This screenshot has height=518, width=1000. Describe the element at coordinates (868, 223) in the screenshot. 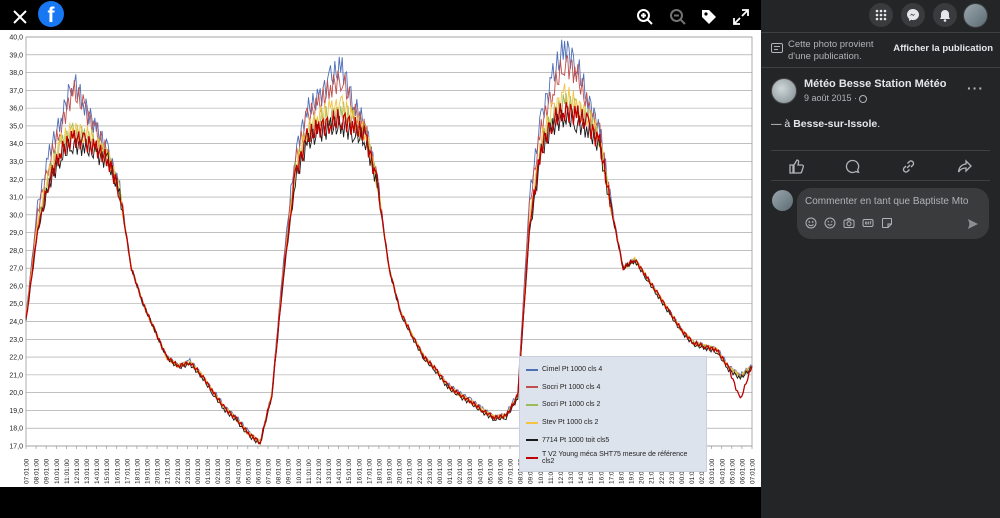

I see `gif-icon` at that location.